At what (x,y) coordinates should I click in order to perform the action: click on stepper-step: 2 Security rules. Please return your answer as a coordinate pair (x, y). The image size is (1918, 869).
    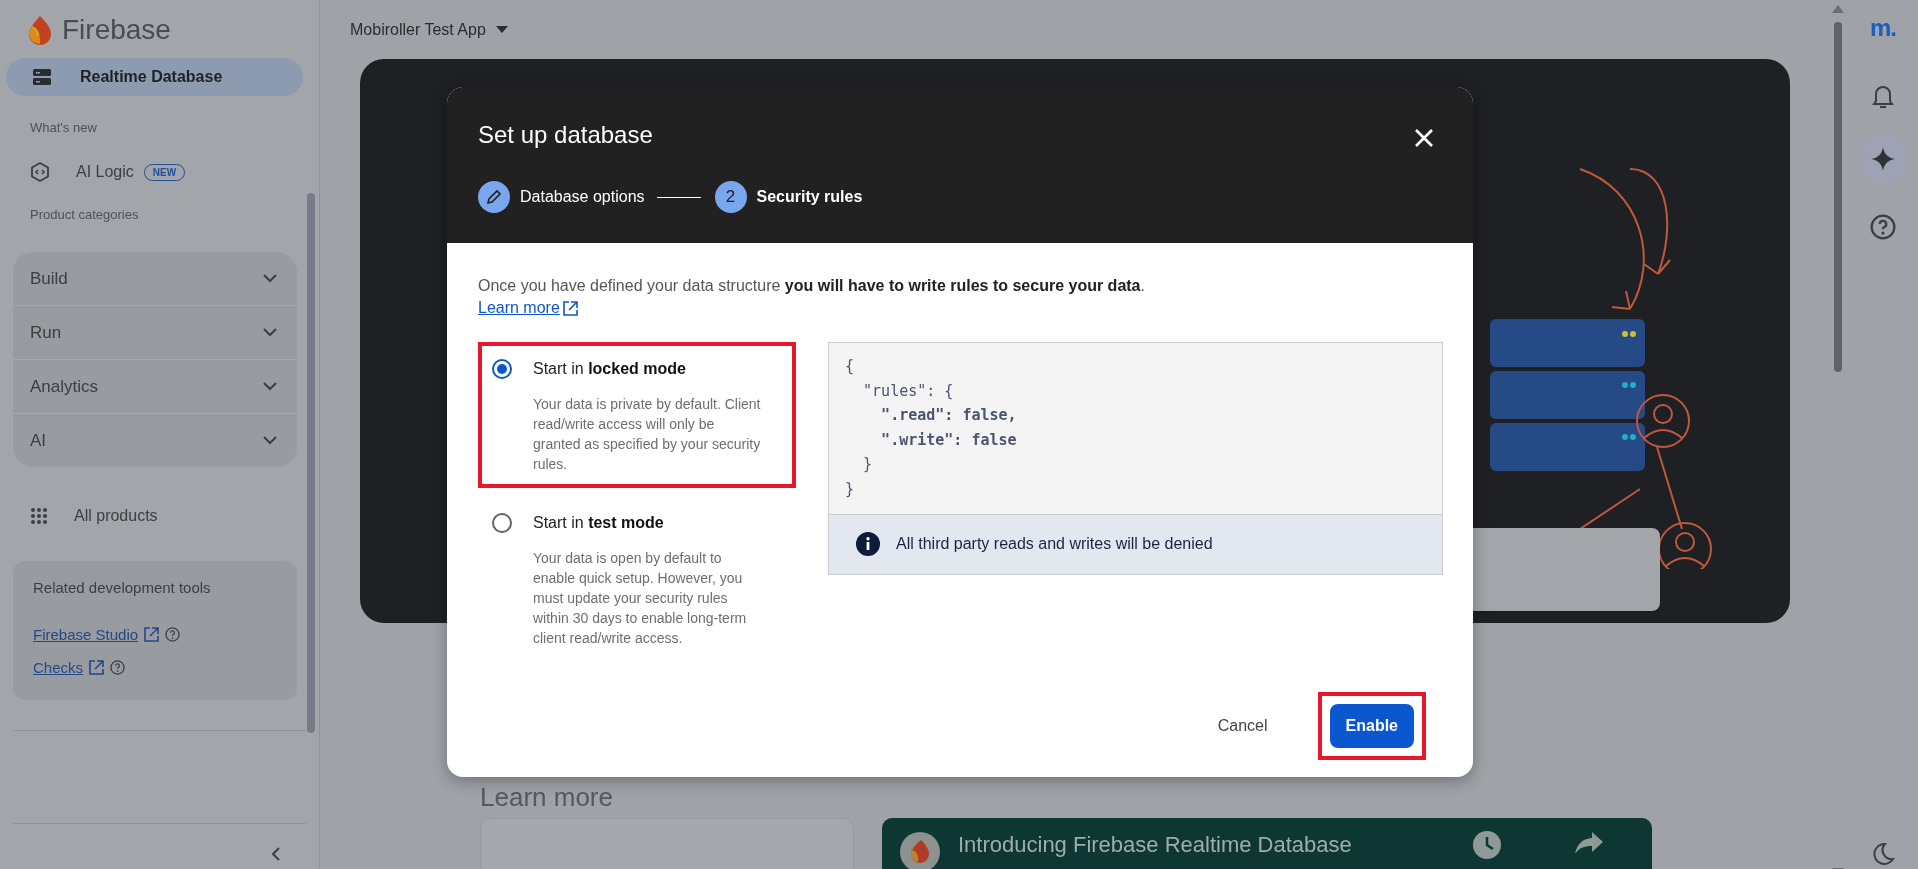
    Looking at the image, I should click on (788, 197).